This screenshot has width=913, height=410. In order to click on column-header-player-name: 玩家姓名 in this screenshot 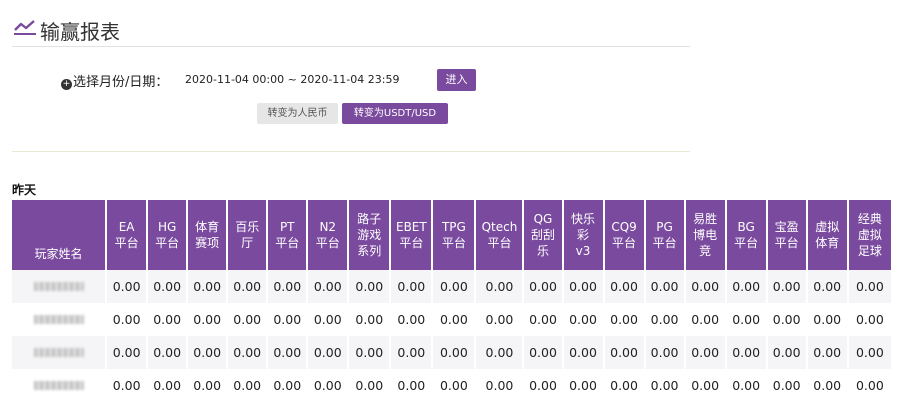, I will do `click(60, 235)`.